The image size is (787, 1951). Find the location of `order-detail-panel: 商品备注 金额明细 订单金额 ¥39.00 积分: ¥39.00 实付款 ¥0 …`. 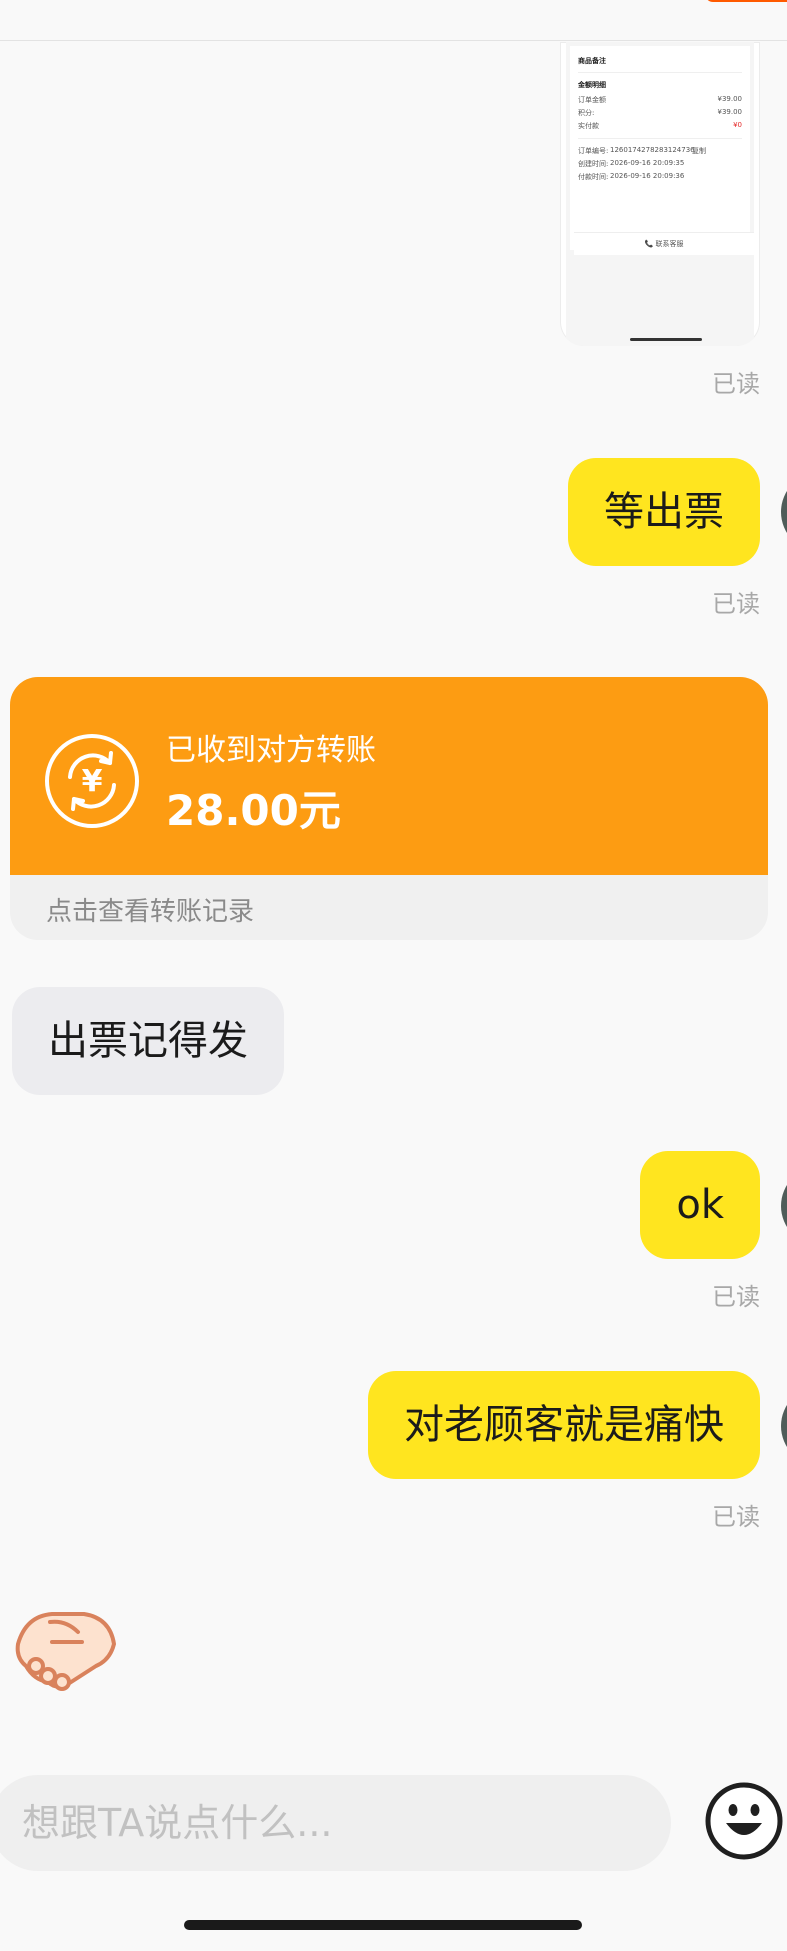

order-detail-panel: 商品备注 金额明细 订单金额 ¥39.00 积分: ¥39.00 实付款 ¥0 … is located at coordinates (662, 150).